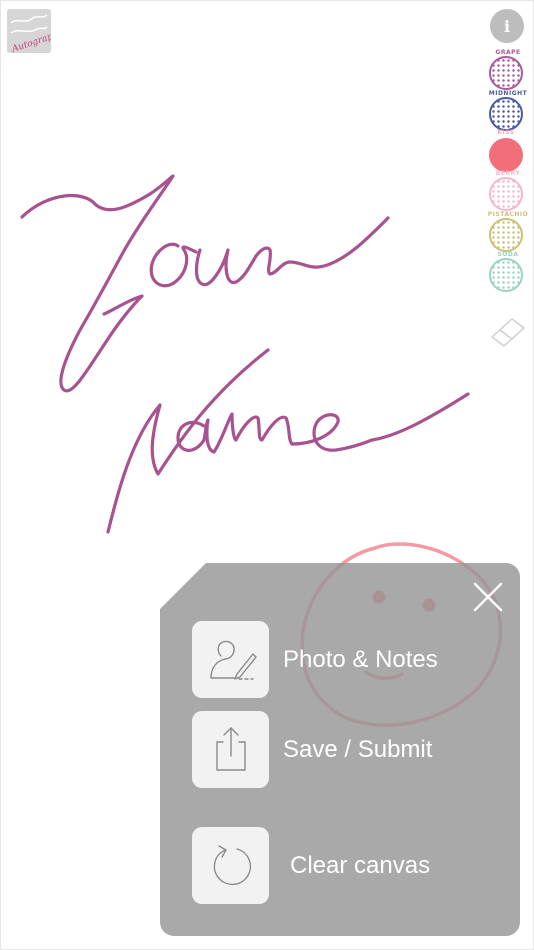  Describe the element at coordinates (508, 52) in the screenshot. I see `swatch-label: GRAPE` at that location.